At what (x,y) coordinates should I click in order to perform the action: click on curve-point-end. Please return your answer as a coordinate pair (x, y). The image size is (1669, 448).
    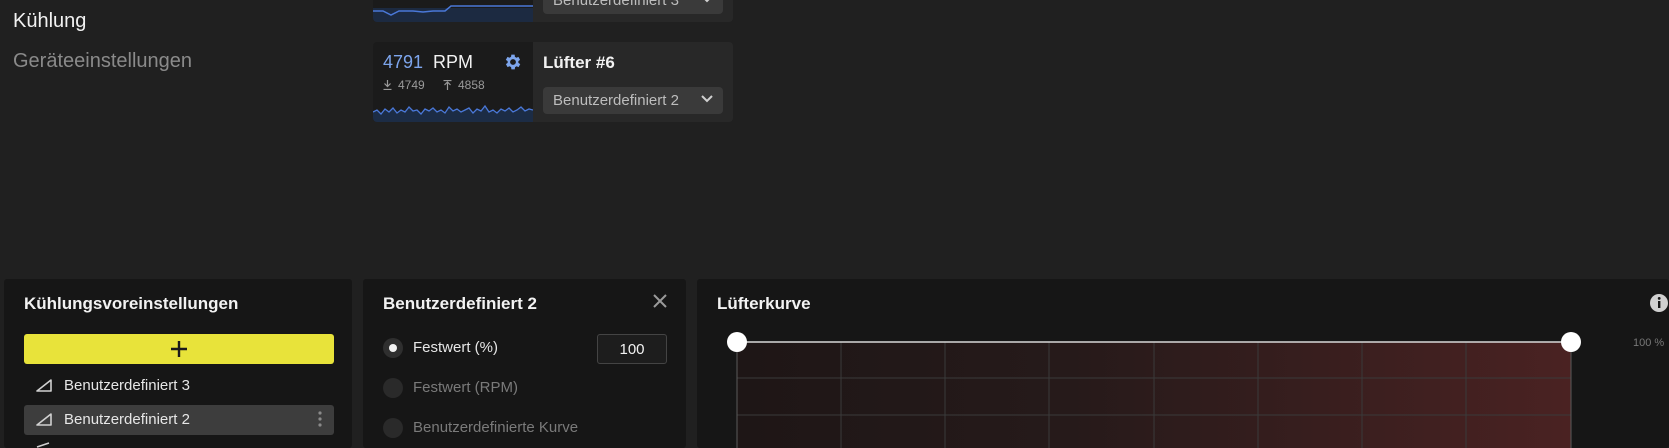
    Looking at the image, I should click on (1571, 342).